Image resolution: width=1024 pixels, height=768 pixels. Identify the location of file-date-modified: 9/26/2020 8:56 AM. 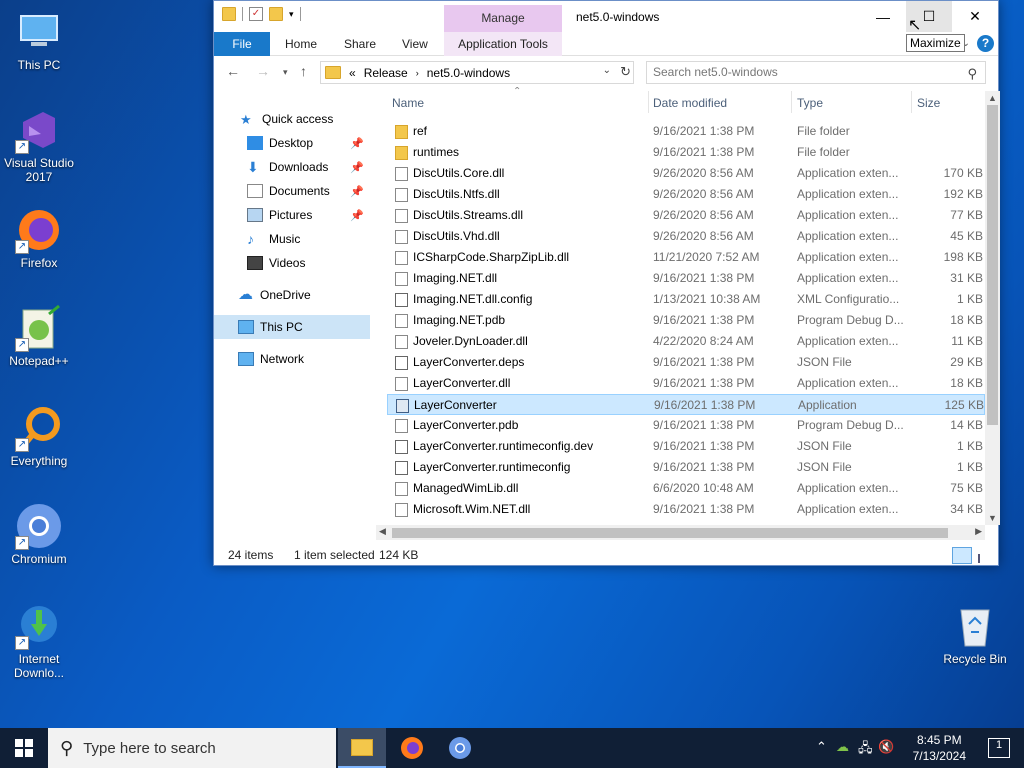
(703, 215).